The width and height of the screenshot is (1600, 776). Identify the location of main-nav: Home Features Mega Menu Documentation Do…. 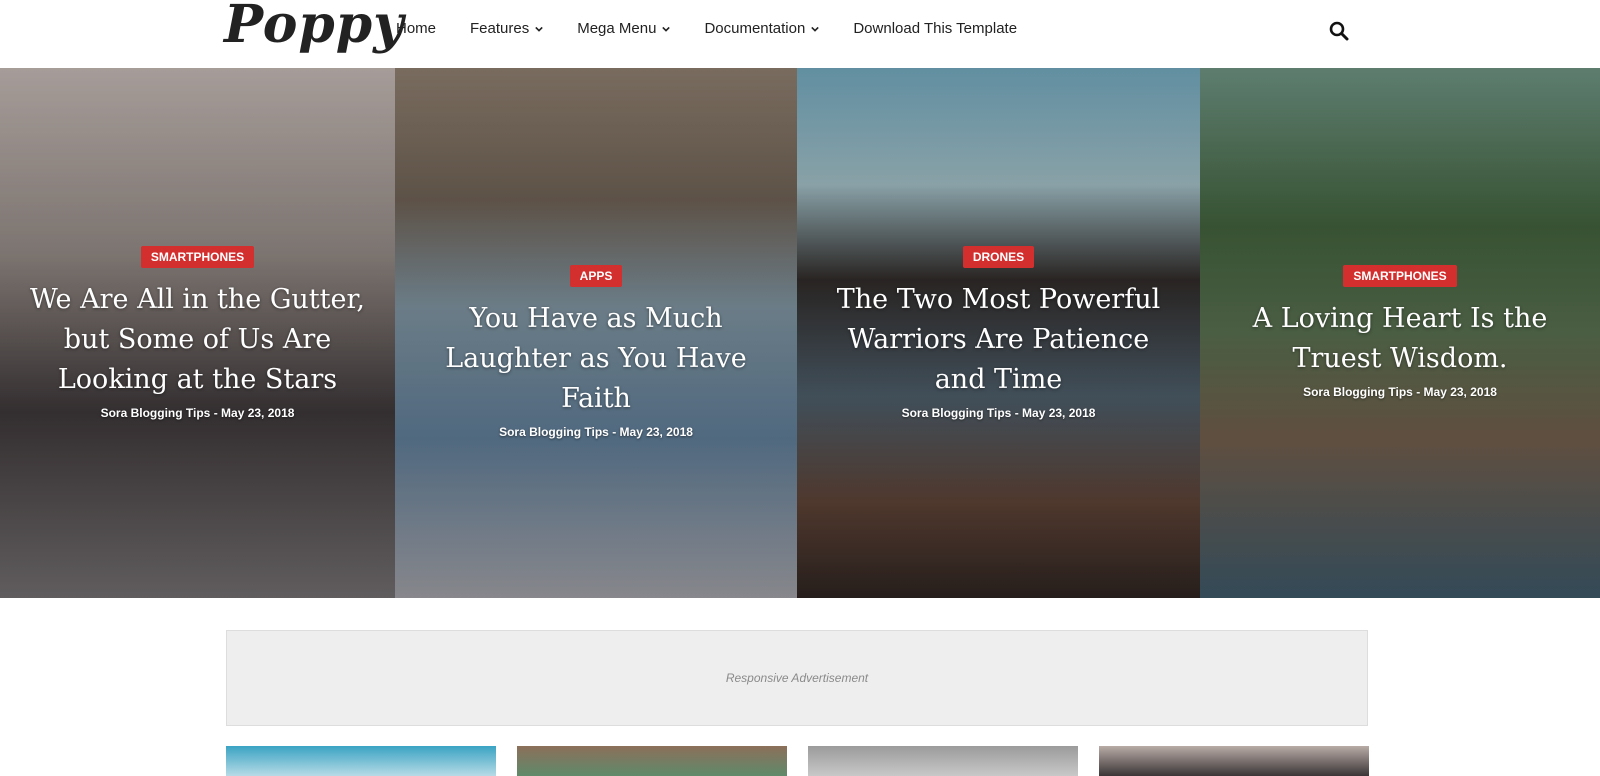
(723, 28).